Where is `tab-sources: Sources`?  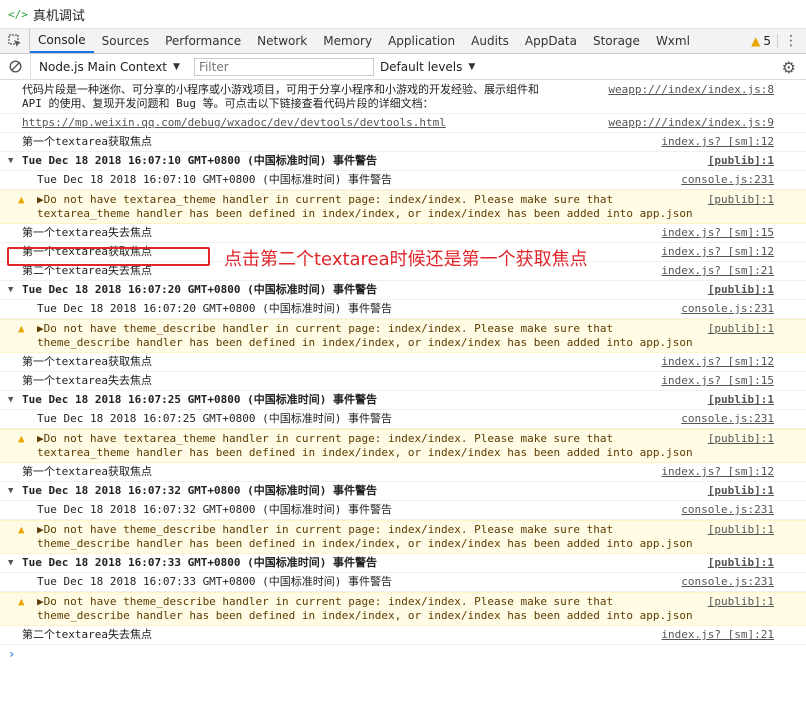 tab-sources: Sources is located at coordinates (125, 41).